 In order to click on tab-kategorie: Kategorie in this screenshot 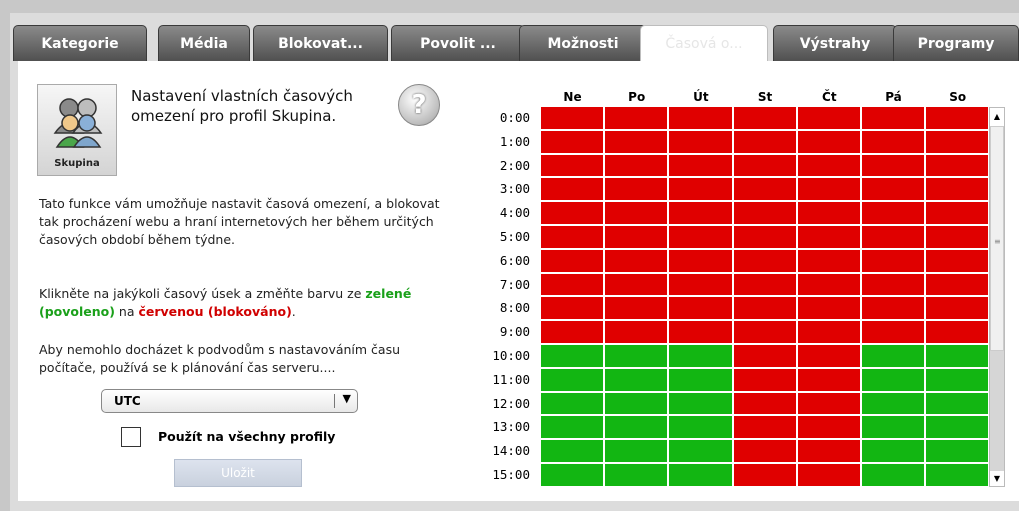, I will do `click(80, 43)`.